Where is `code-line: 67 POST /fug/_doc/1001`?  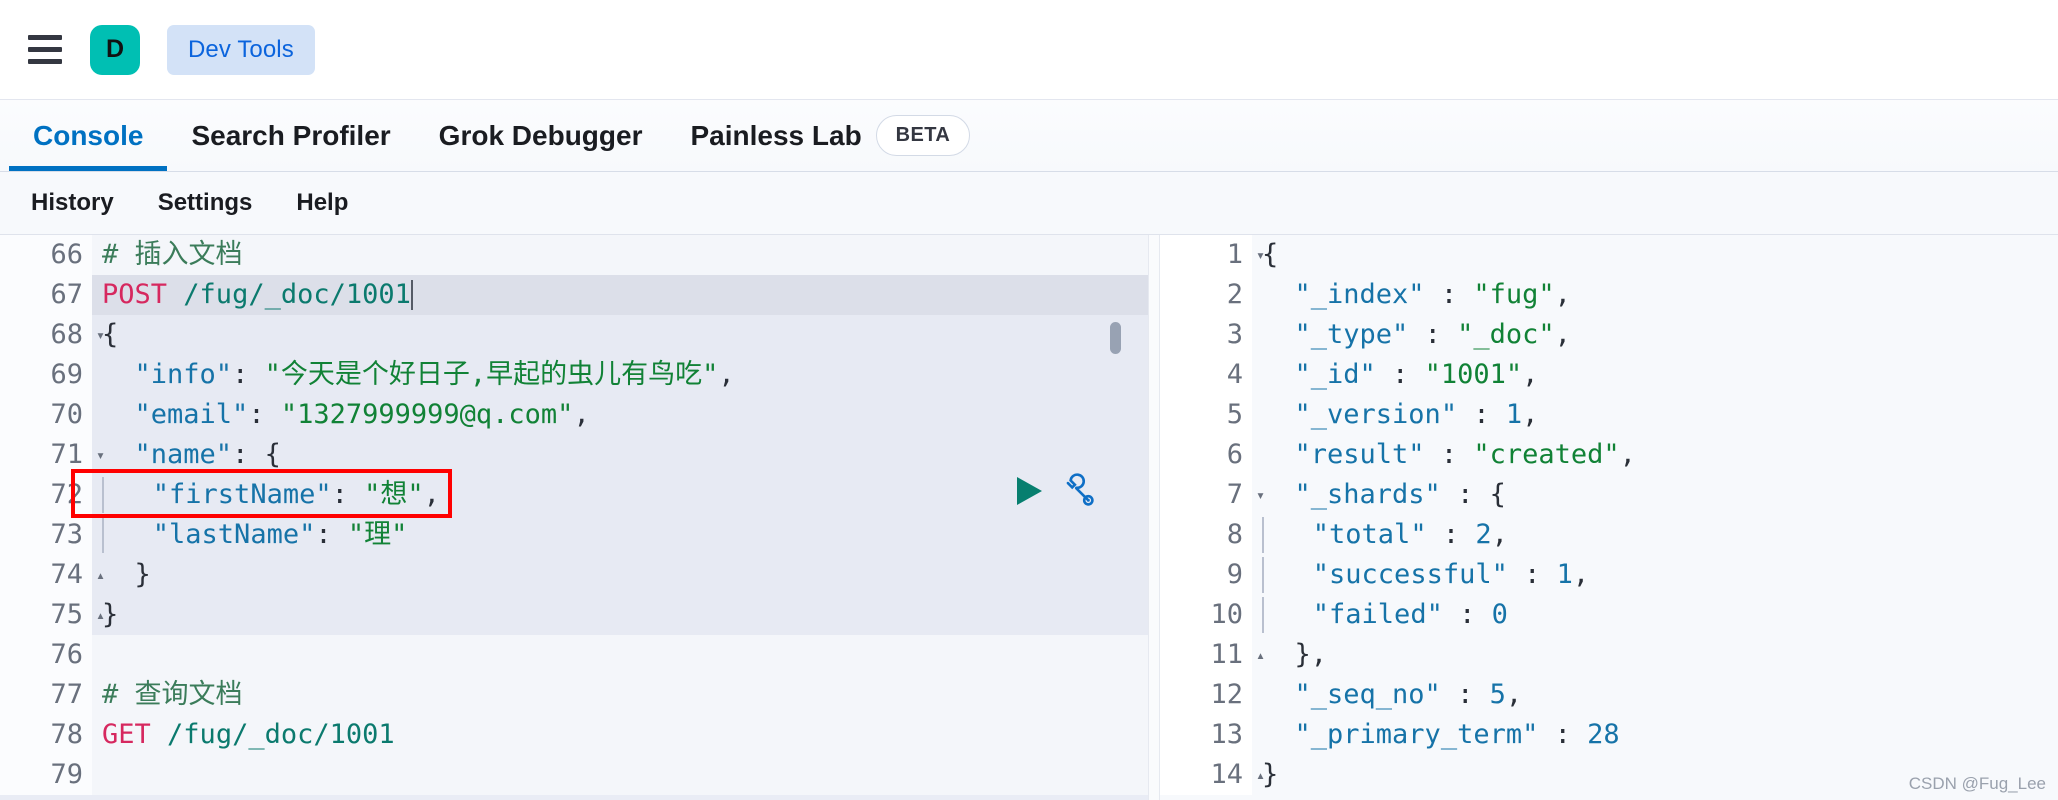 code-line: 67 POST /fug/_doc/1001 is located at coordinates (574, 295).